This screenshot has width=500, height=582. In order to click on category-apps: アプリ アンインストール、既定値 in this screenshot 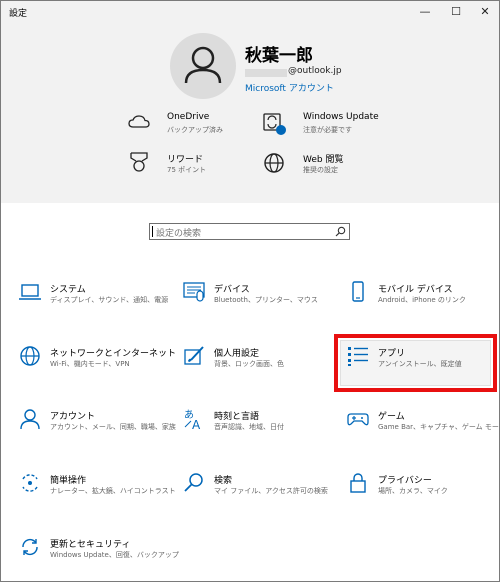, I will do `click(423, 367)`.